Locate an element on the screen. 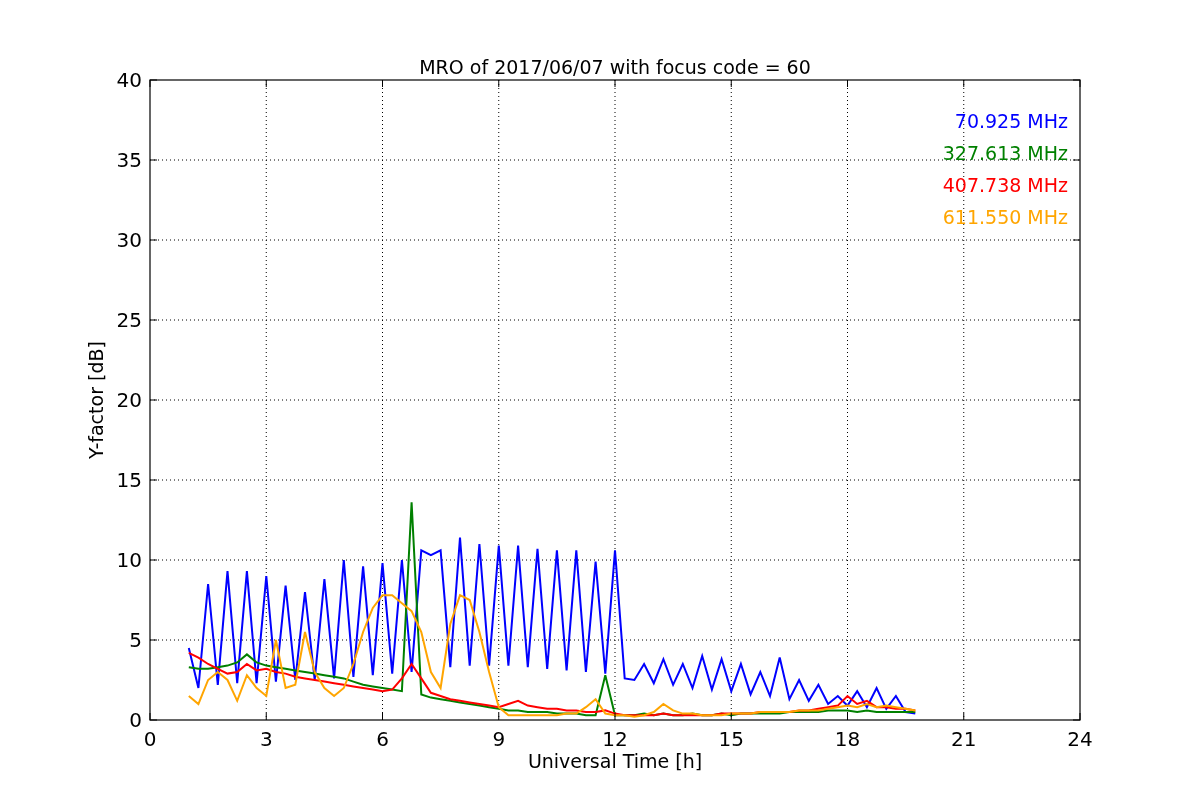 The width and height of the screenshot is (1200, 800). legend-label: 611.550 MHz is located at coordinates (1005, 217).